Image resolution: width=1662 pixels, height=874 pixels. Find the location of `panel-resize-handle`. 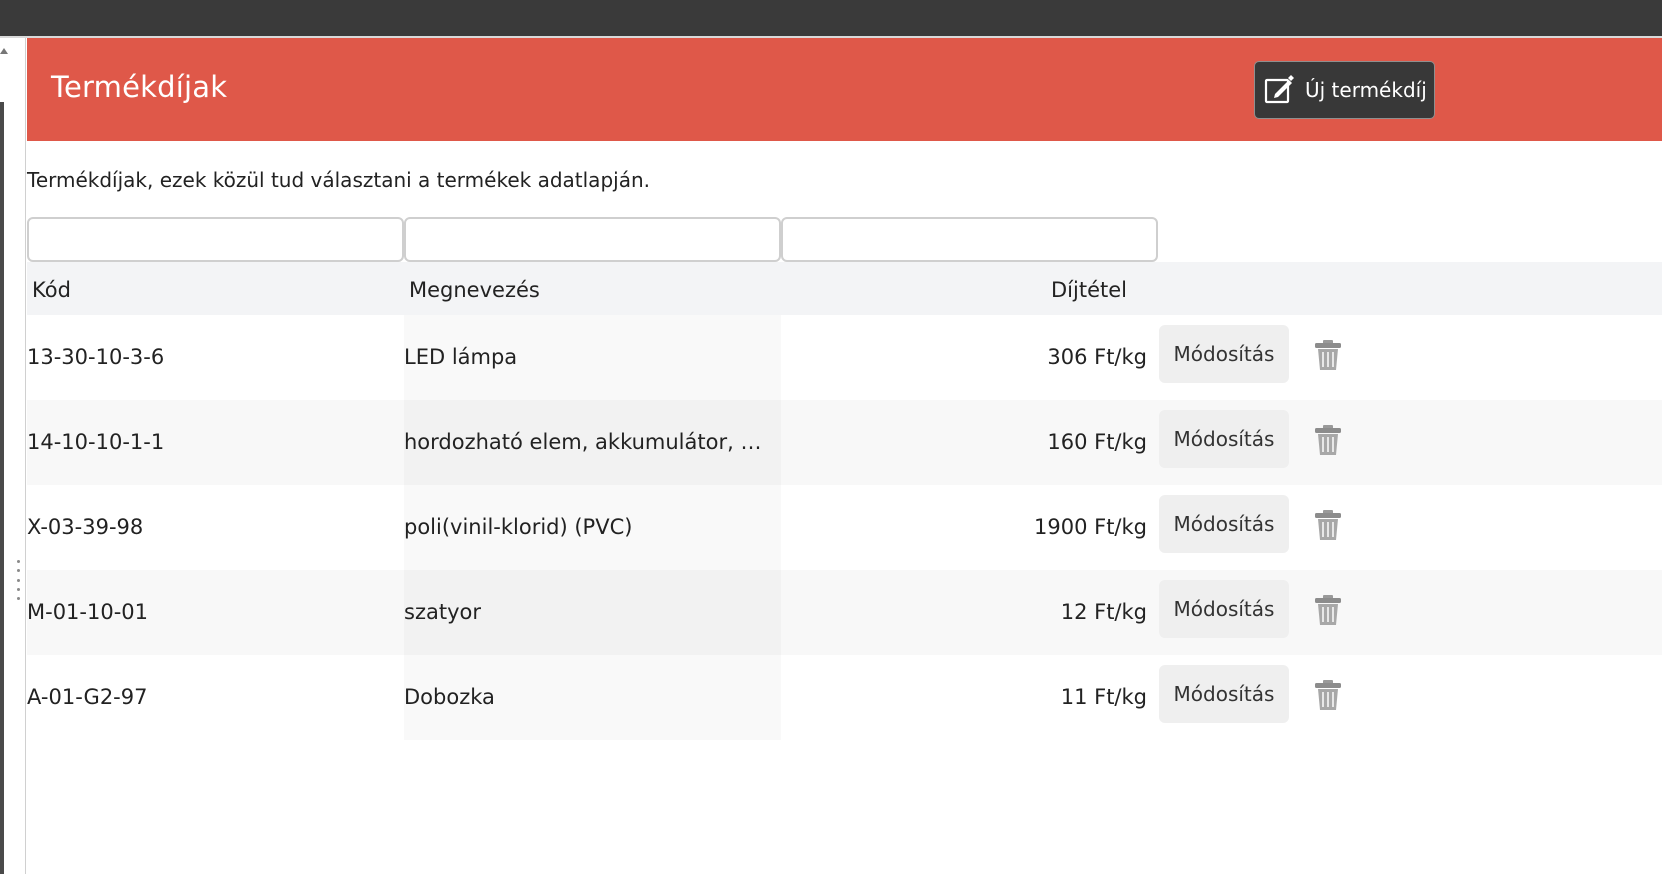

panel-resize-handle is located at coordinates (18, 580).